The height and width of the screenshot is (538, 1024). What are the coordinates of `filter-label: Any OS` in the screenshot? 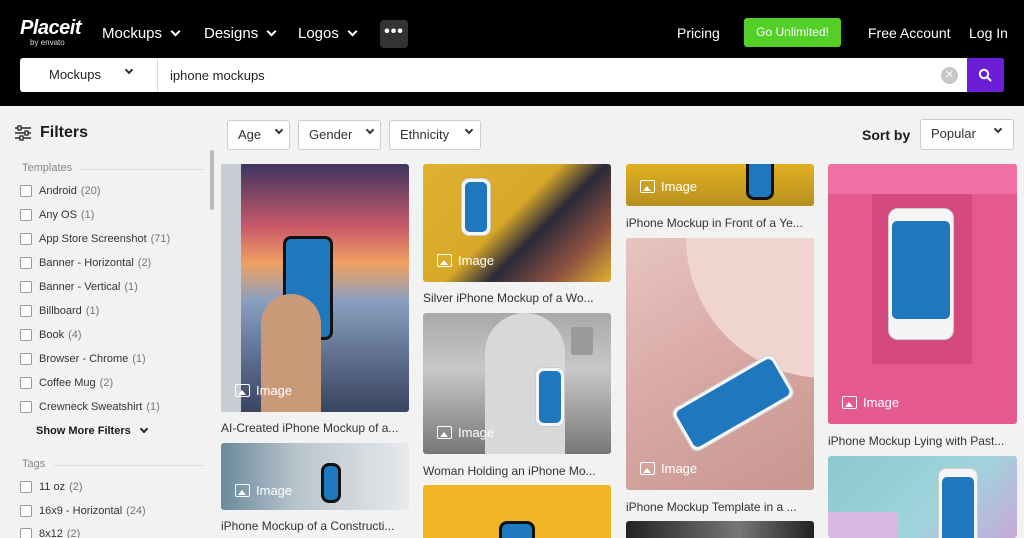 It's located at (58, 215).